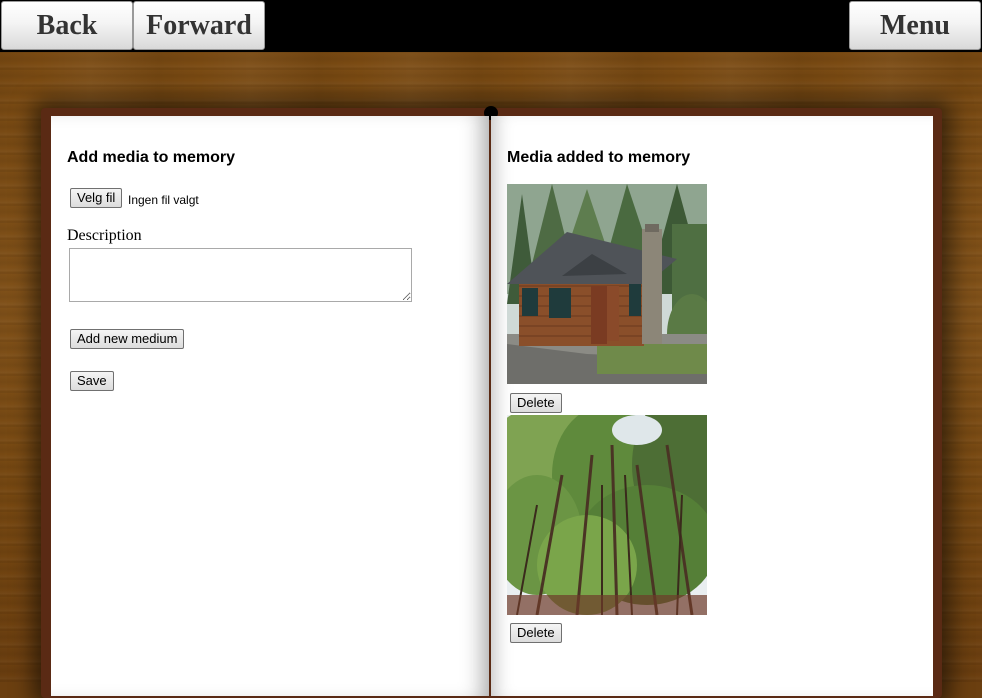 This screenshot has height=698, width=982. I want to click on add-media-heading: Add media to memory, so click(151, 157).